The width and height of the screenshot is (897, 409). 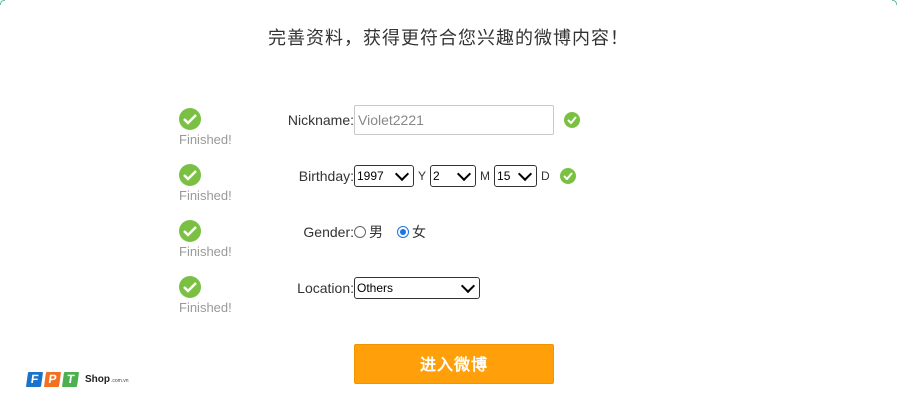 What do you see at coordinates (454, 120) in the screenshot?
I see `nickname-input` at bounding box center [454, 120].